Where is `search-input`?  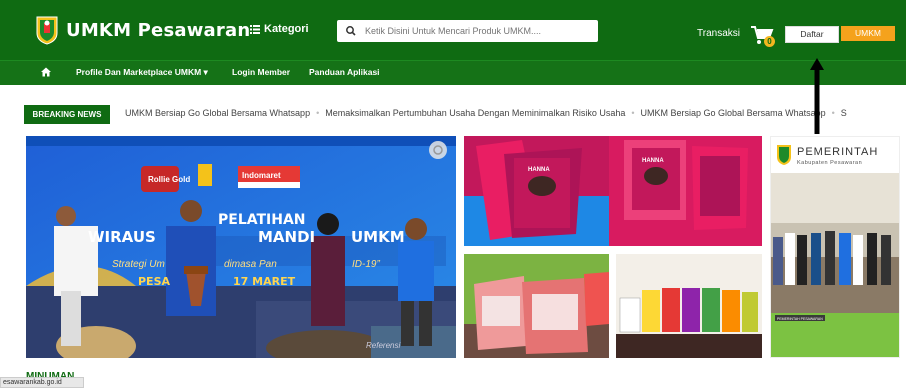 search-input is located at coordinates (475, 31).